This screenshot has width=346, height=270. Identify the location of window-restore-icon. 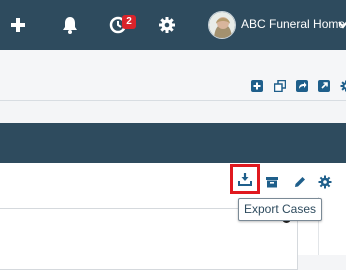
(280, 86).